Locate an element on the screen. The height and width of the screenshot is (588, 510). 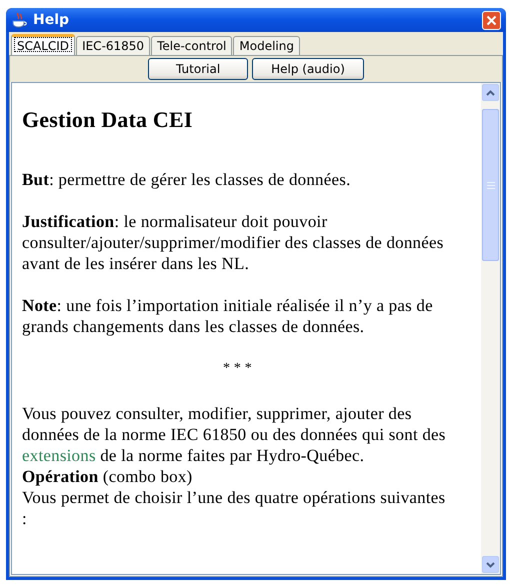
coffee-cup-icon is located at coordinates (19, 20).